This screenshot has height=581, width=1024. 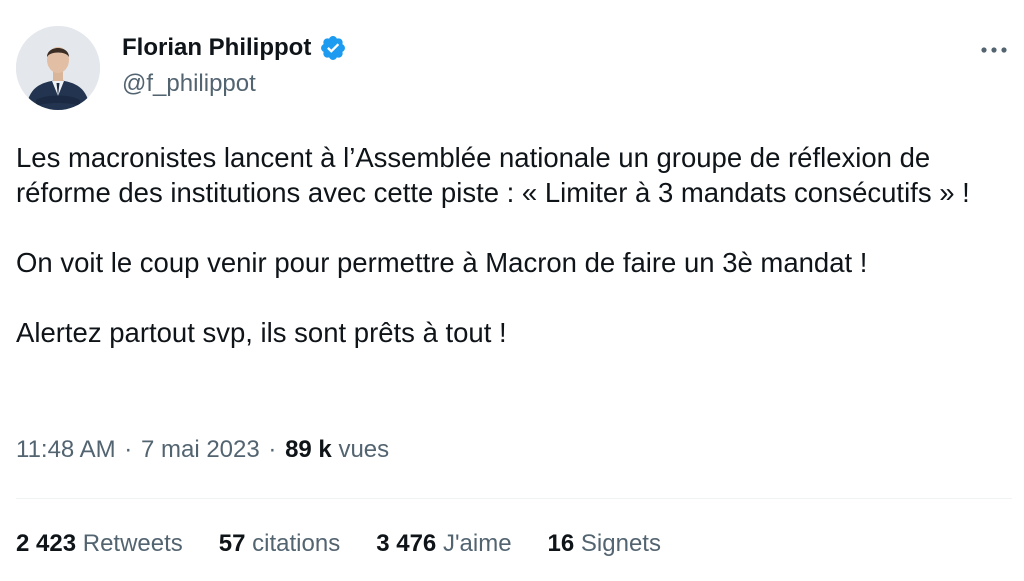 I want to click on avatar, so click(x=58, y=68).